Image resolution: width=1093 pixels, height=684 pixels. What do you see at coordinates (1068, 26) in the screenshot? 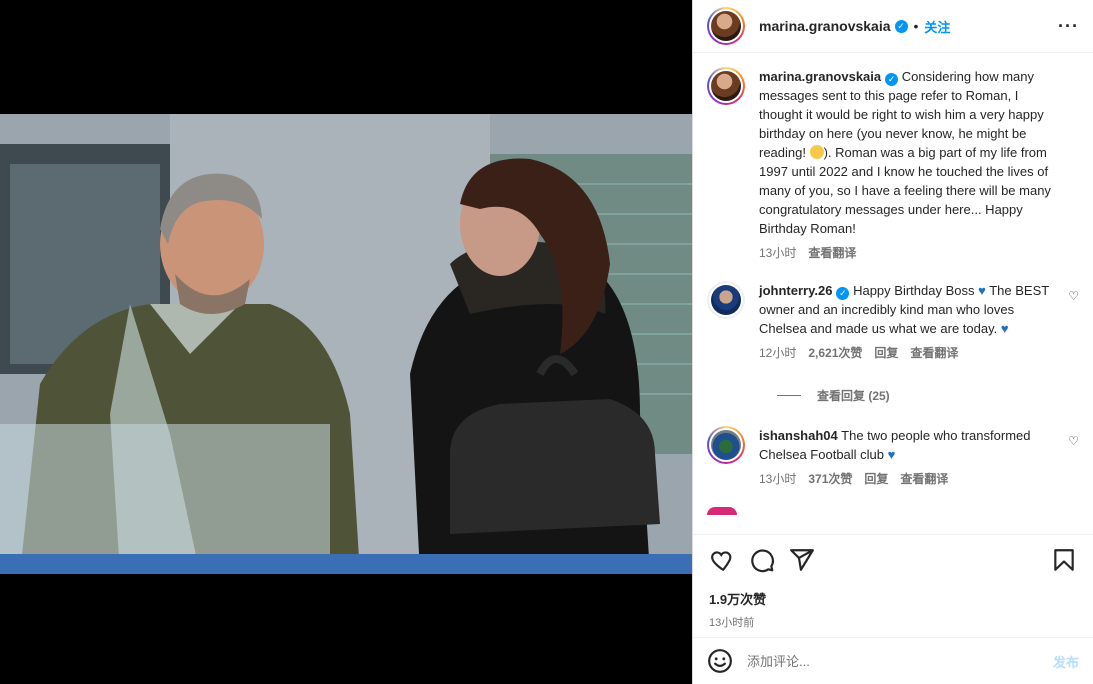
I see `more-icon: ···` at bounding box center [1068, 26].